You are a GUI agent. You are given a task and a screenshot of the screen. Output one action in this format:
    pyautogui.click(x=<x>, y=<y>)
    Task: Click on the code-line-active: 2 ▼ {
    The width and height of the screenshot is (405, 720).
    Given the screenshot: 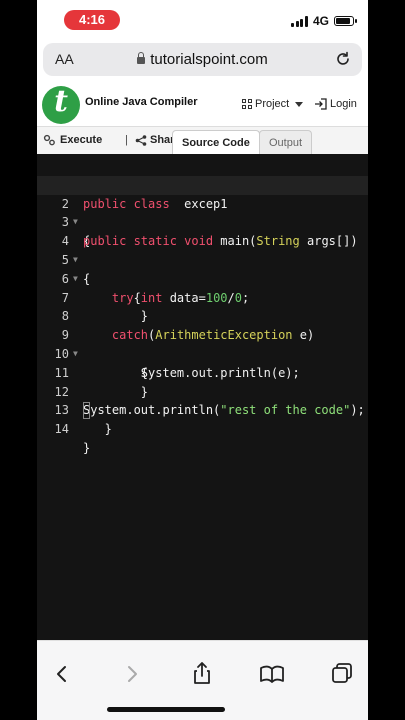 What is the action you would take?
    pyautogui.click(x=202, y=211)
    